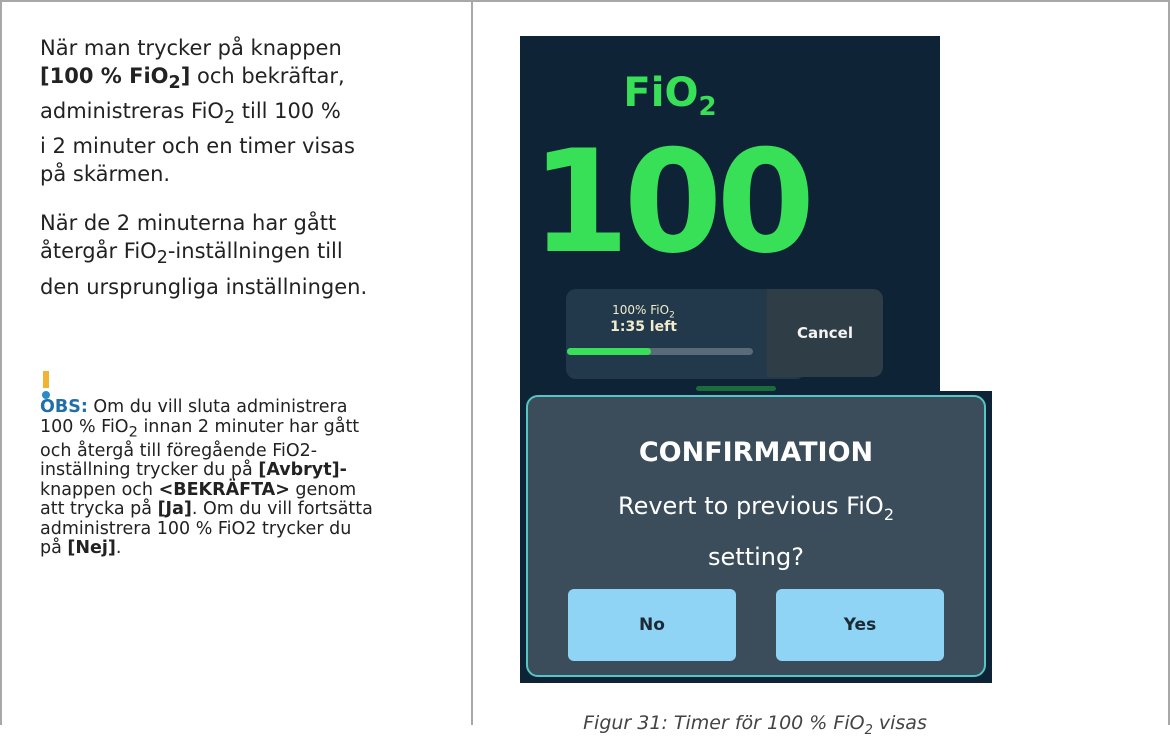  I want to click on no-button: No, so click(652, 625).